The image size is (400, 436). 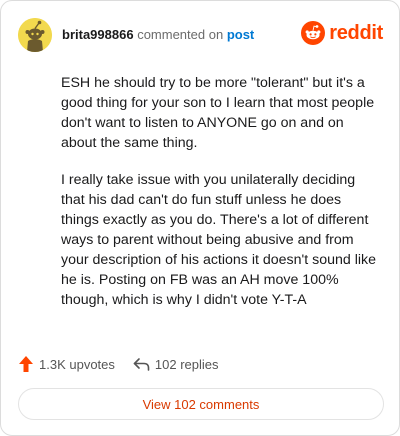 I want to click on reply-button: 102 replies, so click(x=176, y=364).